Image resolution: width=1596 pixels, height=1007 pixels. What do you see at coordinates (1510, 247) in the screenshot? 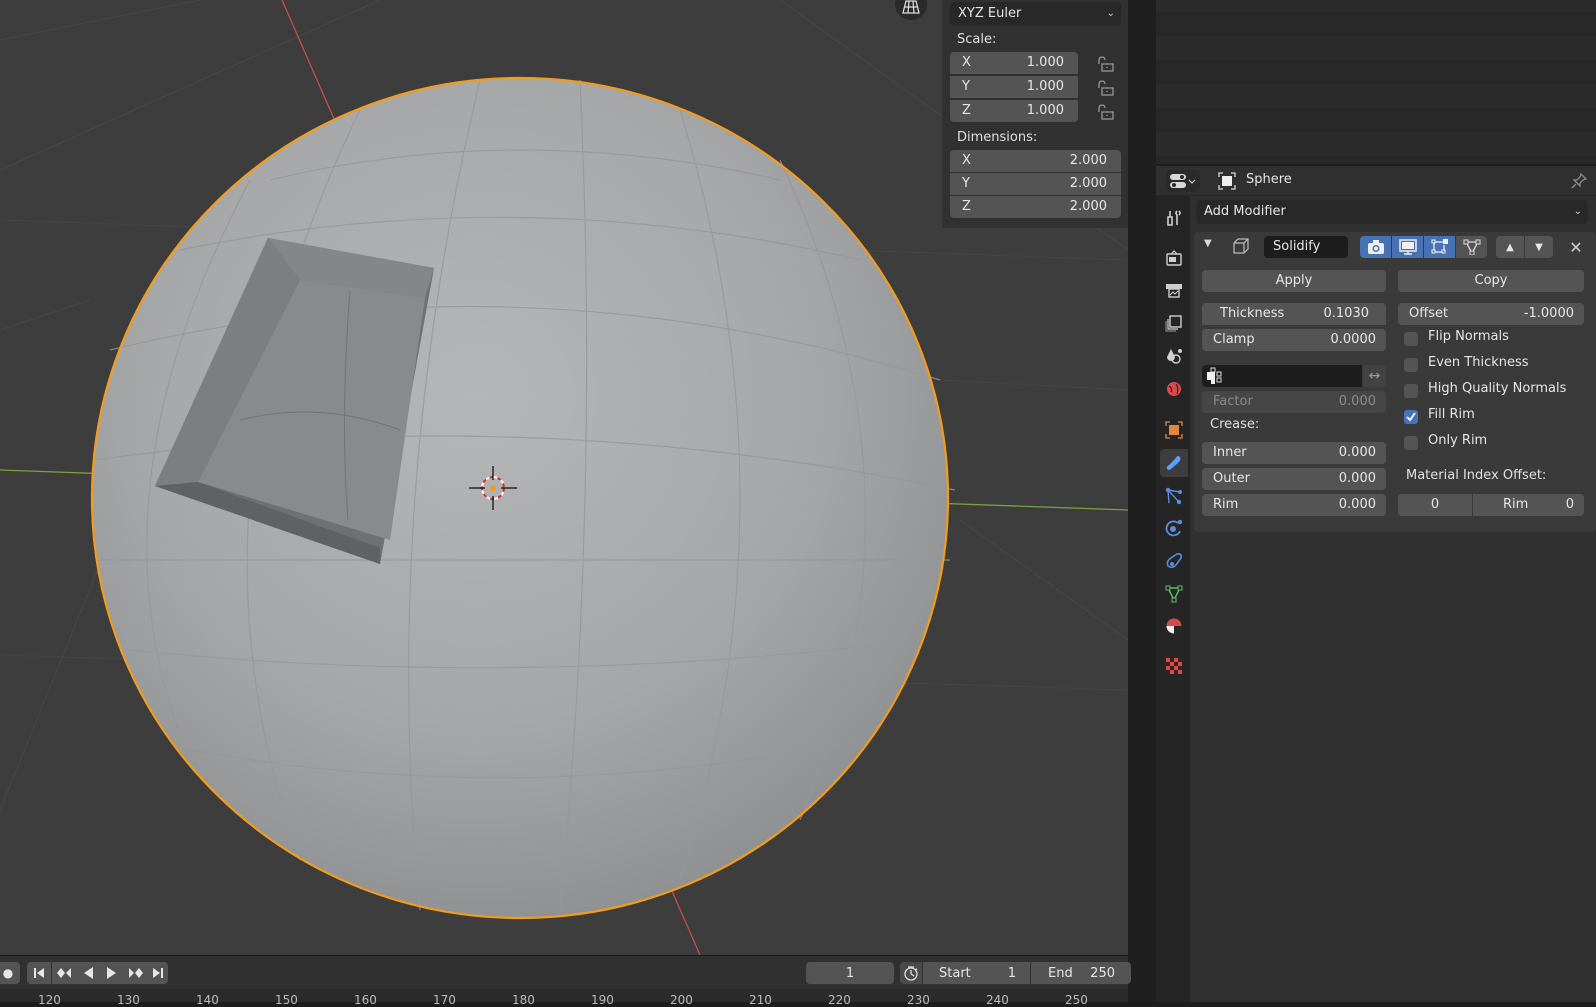
I see `move-up-button: ▲` at bounding box center [1510, 247].